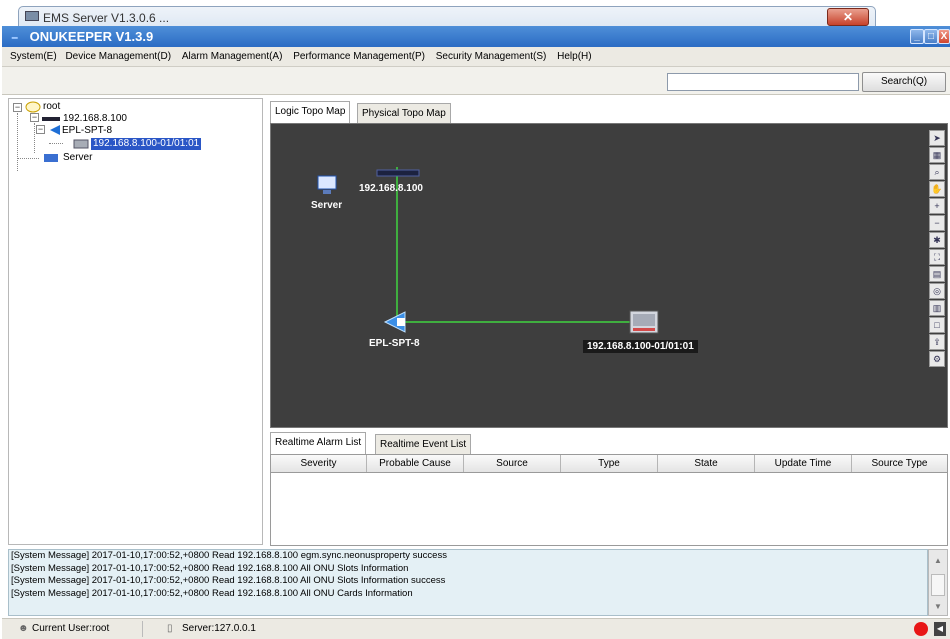 The width and height of the screenshot is (950, 639). What do you see at coordinates (937, 274) in the screenshot?
I see `layout-icon: ▤` at bounding box center [937, 274].